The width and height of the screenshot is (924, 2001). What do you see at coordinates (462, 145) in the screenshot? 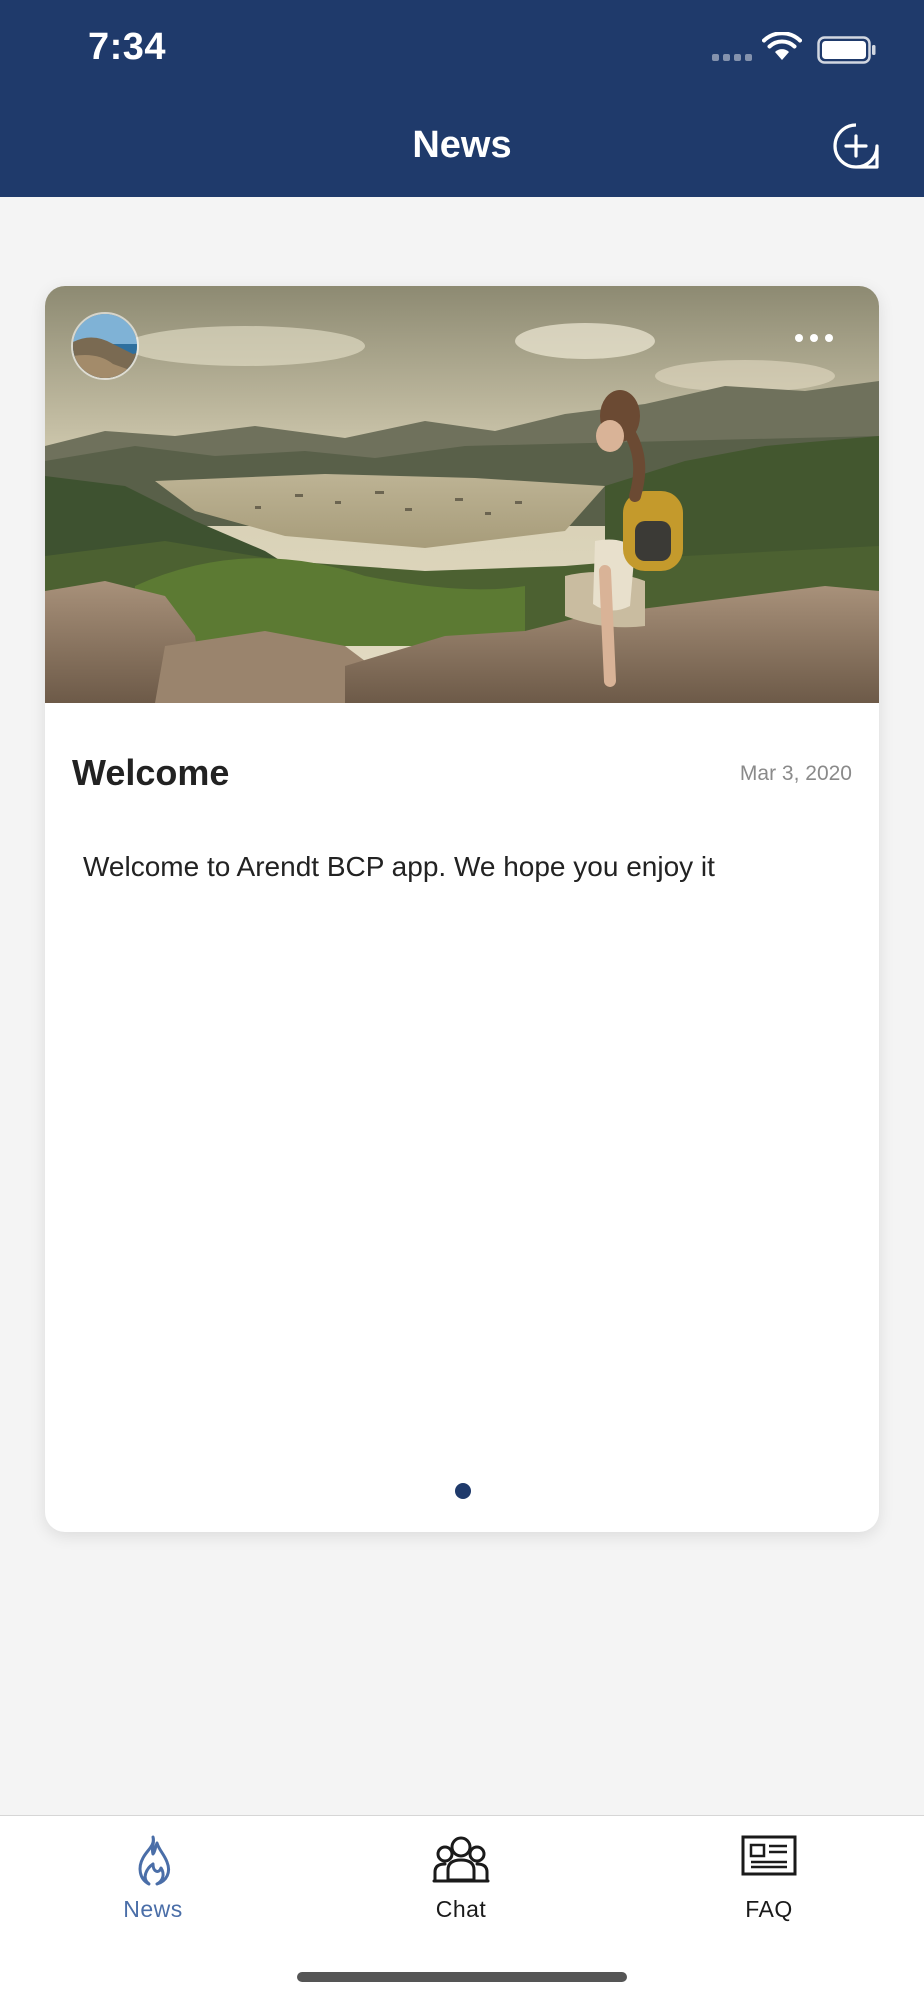
I see `page-title: News` at bounding box center [462, 145].